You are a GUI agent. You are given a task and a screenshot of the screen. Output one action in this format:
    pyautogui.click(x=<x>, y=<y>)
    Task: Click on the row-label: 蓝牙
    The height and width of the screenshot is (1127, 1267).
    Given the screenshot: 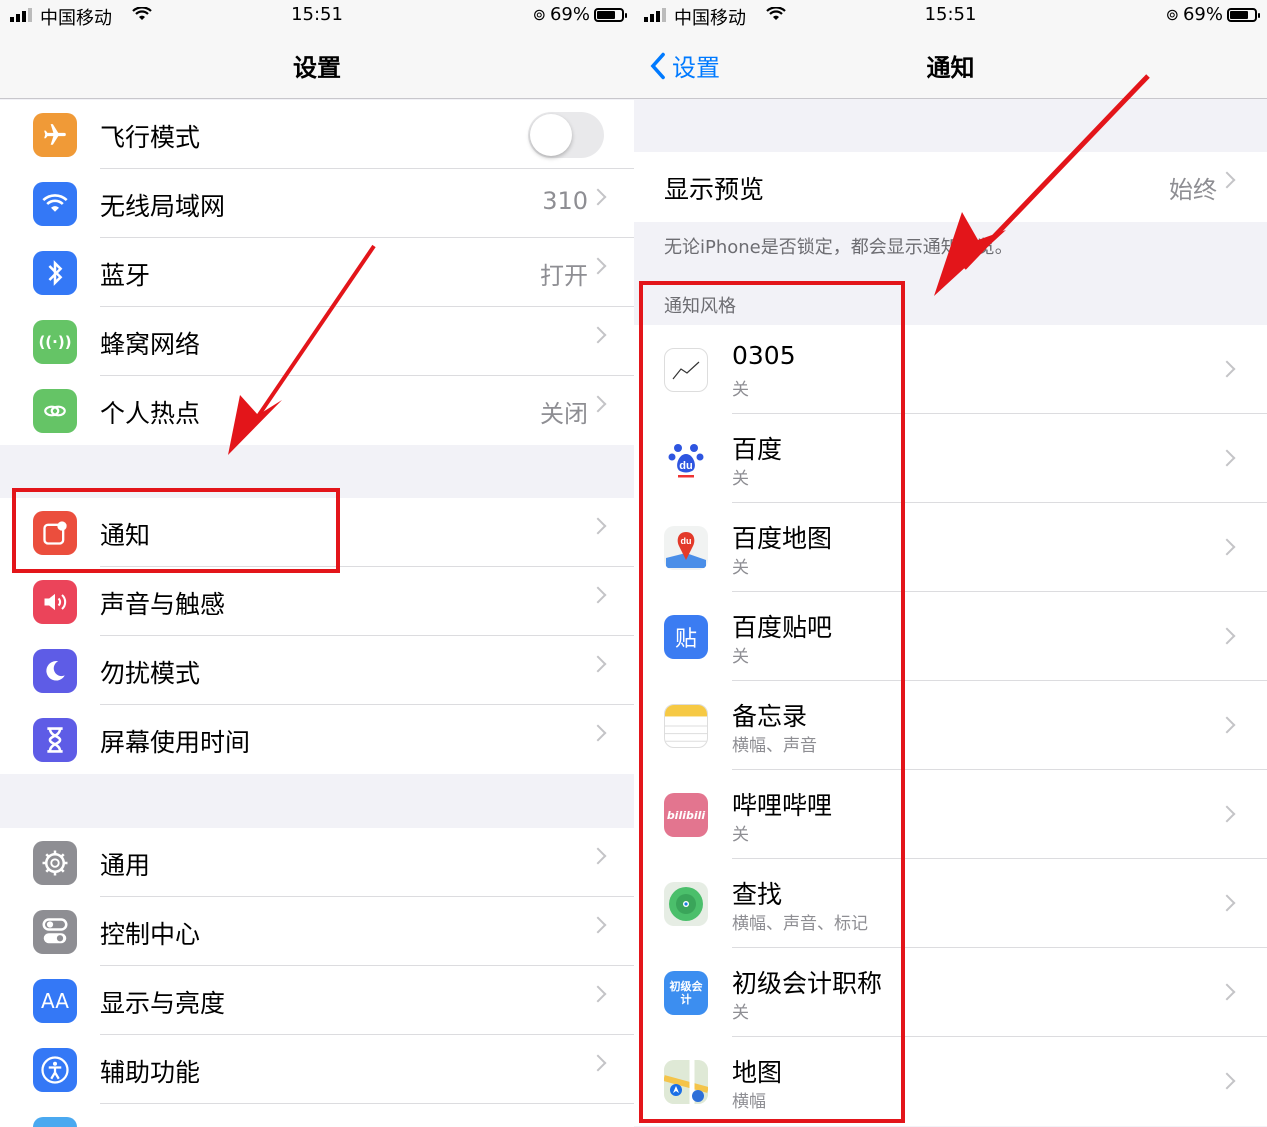 What is the action you would take?
    pyautogui.click(x=125, y=275)
    